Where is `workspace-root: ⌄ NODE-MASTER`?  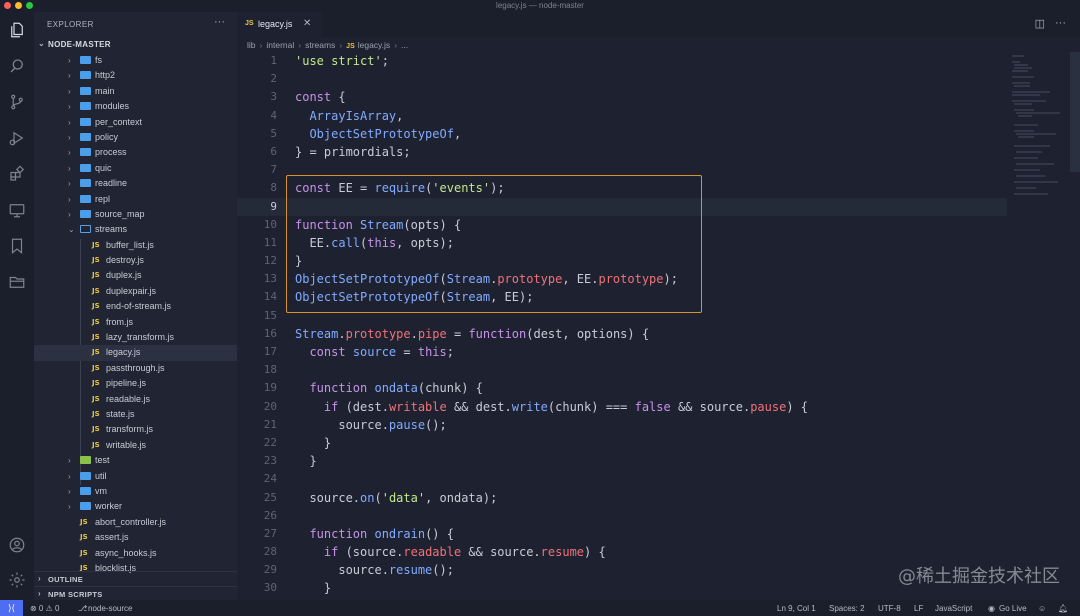
workspace-root: ⌄ NODE-MASTER is located at coordinates (135, 45).